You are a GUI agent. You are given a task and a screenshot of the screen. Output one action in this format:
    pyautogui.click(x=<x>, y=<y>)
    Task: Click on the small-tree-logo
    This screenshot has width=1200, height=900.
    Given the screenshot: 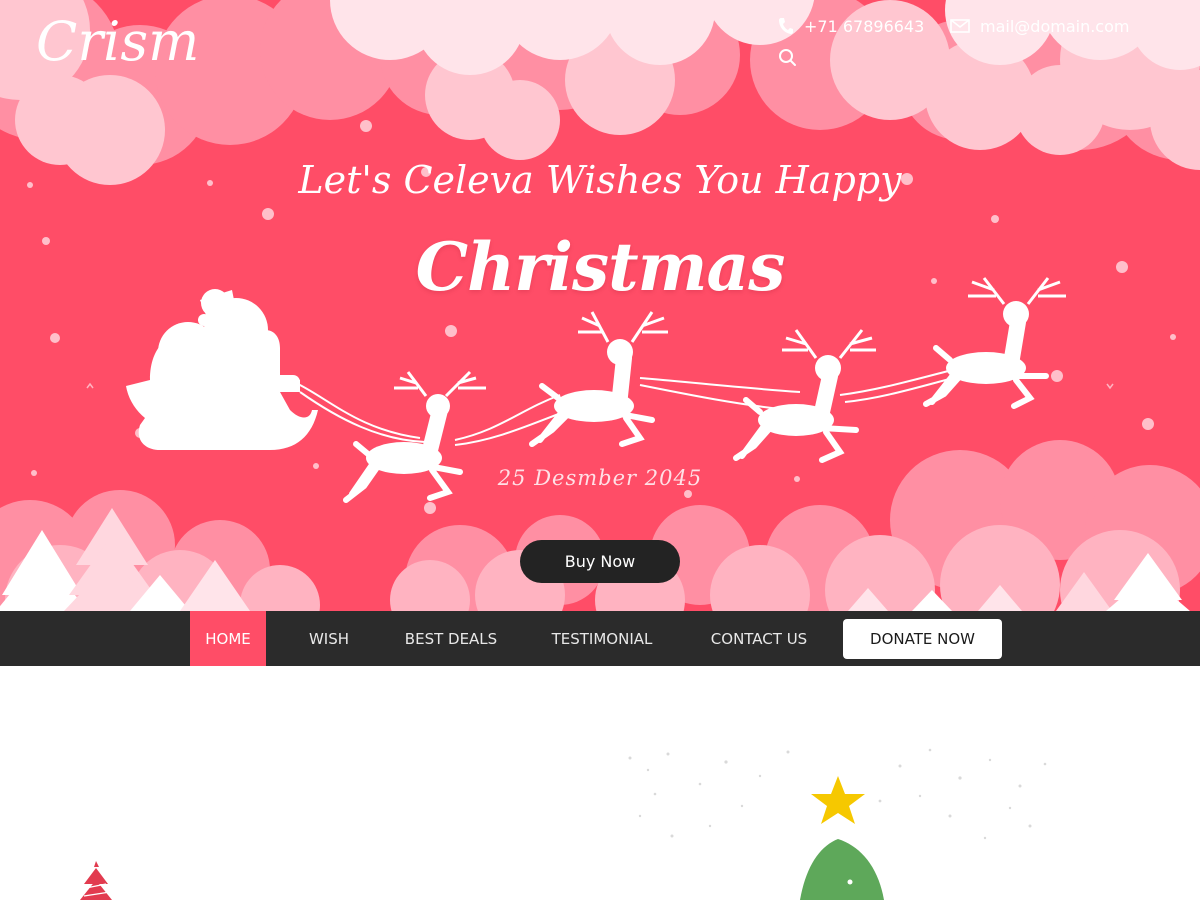 What is the action you would take?
    pyautogui.click(x=96, y=880)
    